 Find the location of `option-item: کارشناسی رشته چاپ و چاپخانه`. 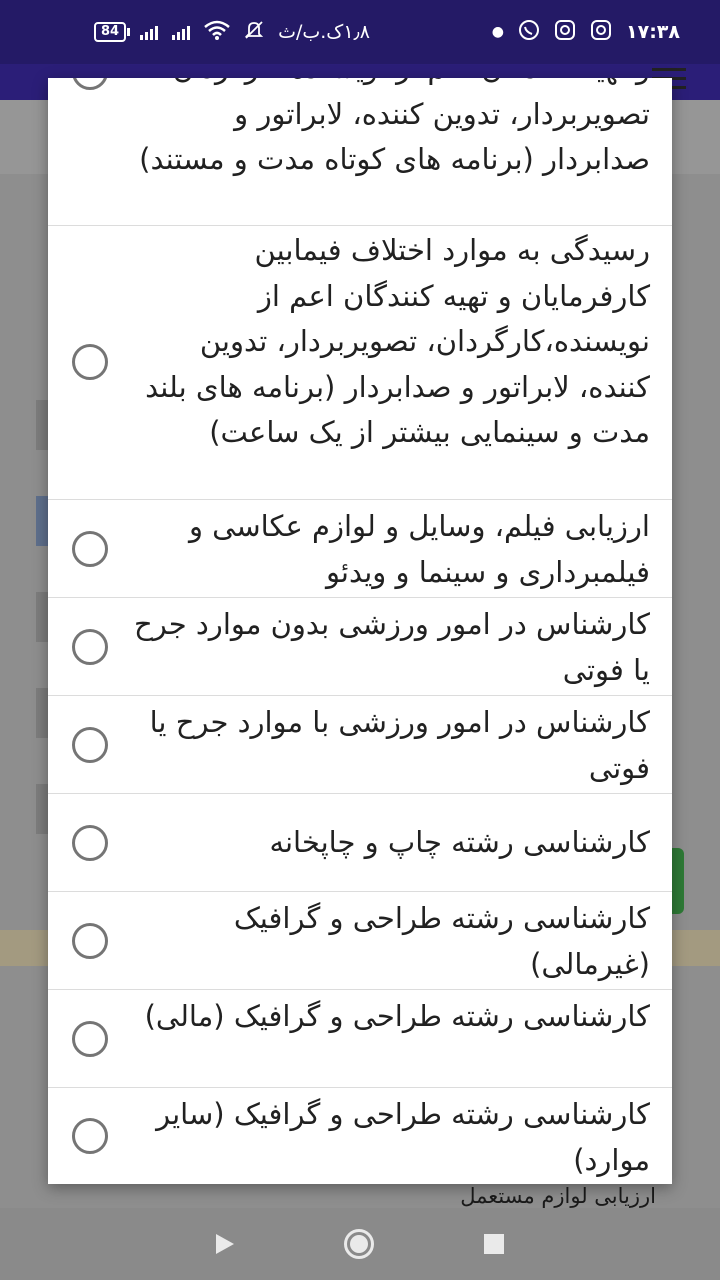

option-item: کارشناسی رشته چاپ و چاپخانه is located at coordinates (360, 843).